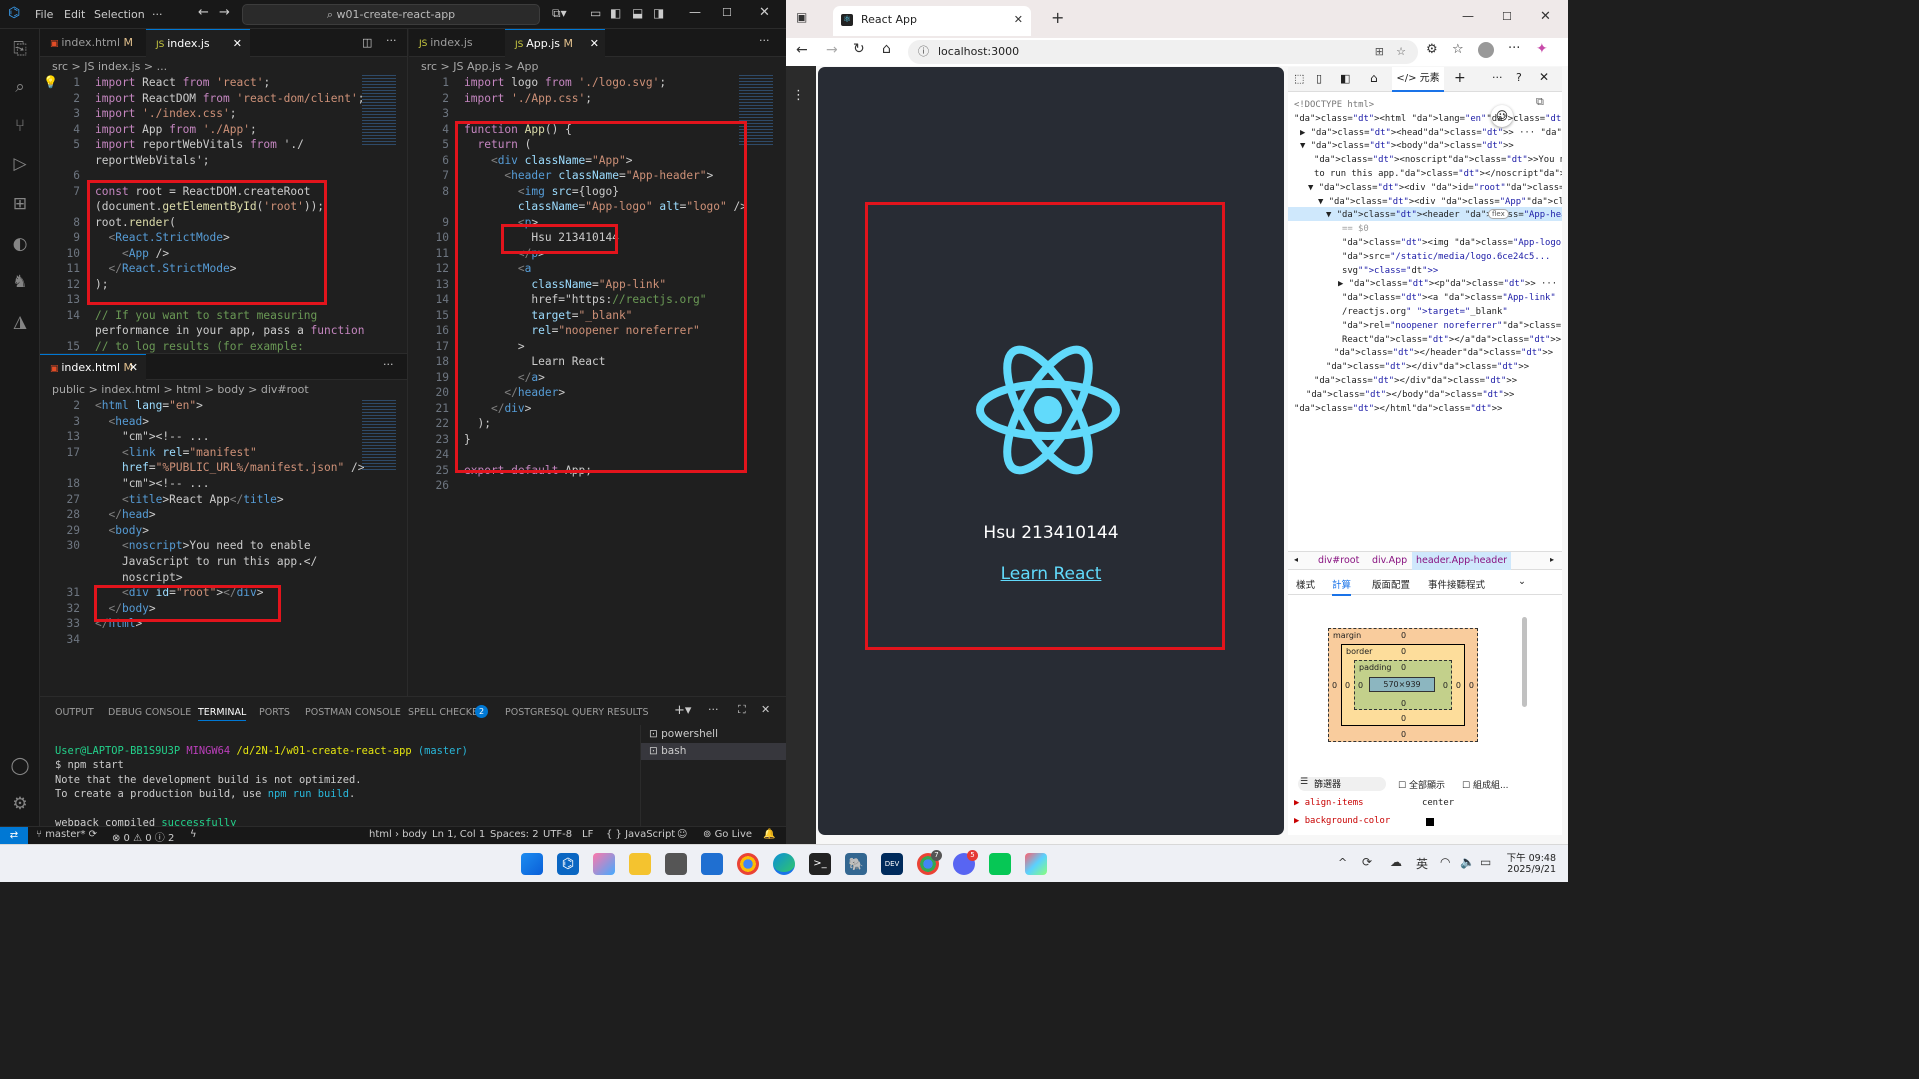 Image resolution: width=1919 pixels, height=1079 pixels. I want to click on cursor-position: Ln 1, Col 1, so click(458, 834).